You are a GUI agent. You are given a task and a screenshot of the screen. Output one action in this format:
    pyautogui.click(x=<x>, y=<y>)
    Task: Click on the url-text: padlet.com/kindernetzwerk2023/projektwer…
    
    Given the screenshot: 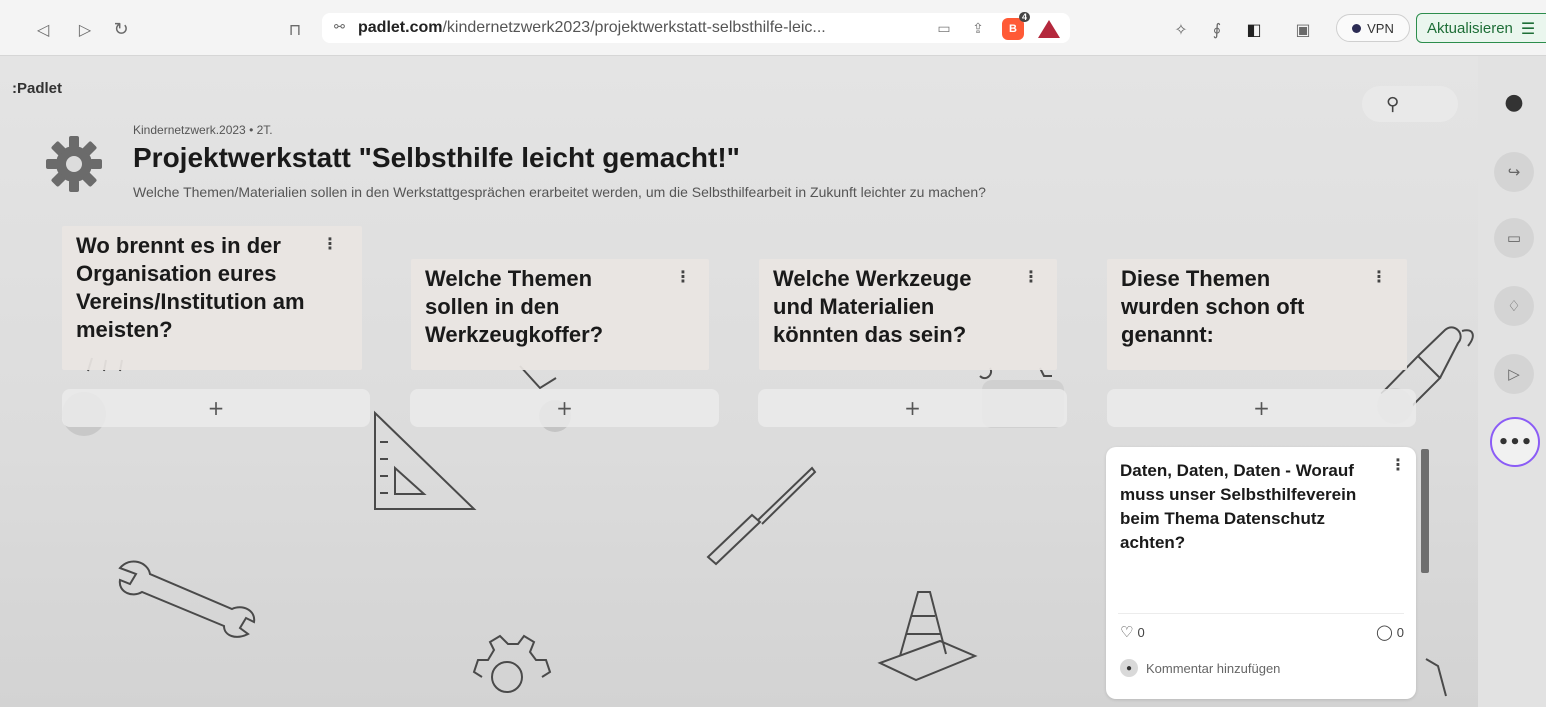 What is the action you would take?
    pyautogui.click(x=592, y=27)
    